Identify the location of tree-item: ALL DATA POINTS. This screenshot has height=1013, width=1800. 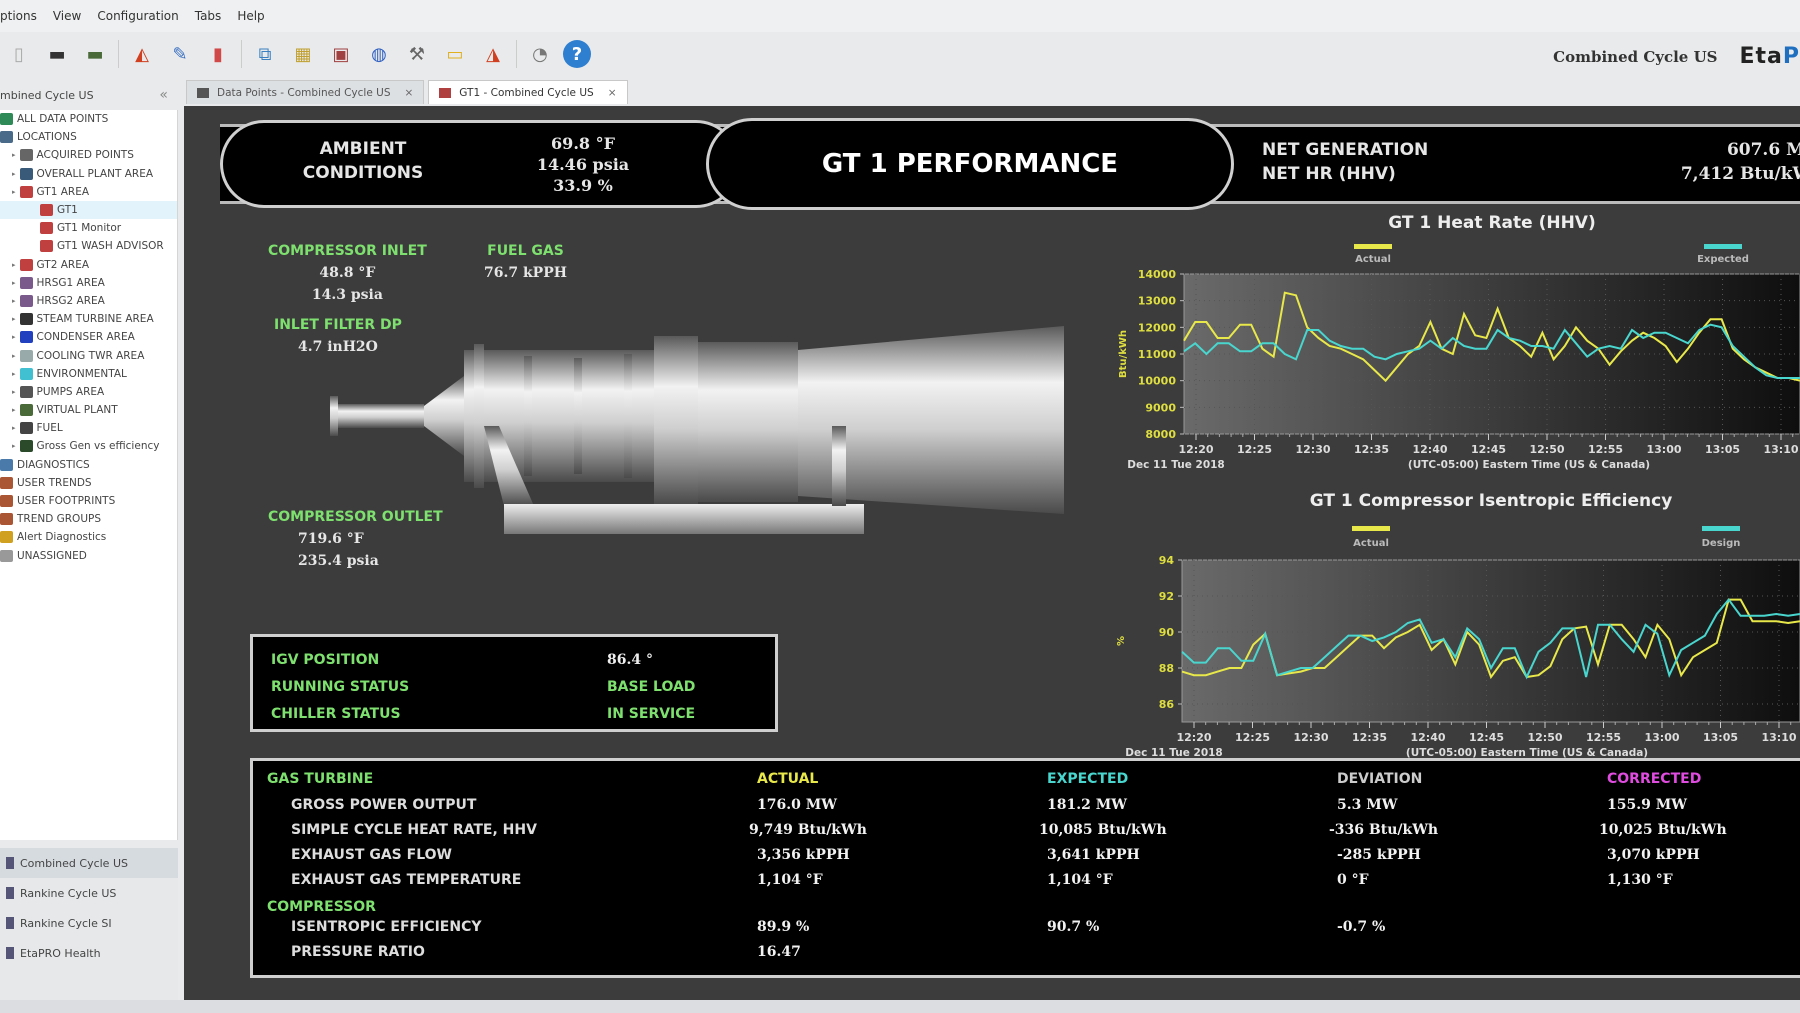
(88, 119).